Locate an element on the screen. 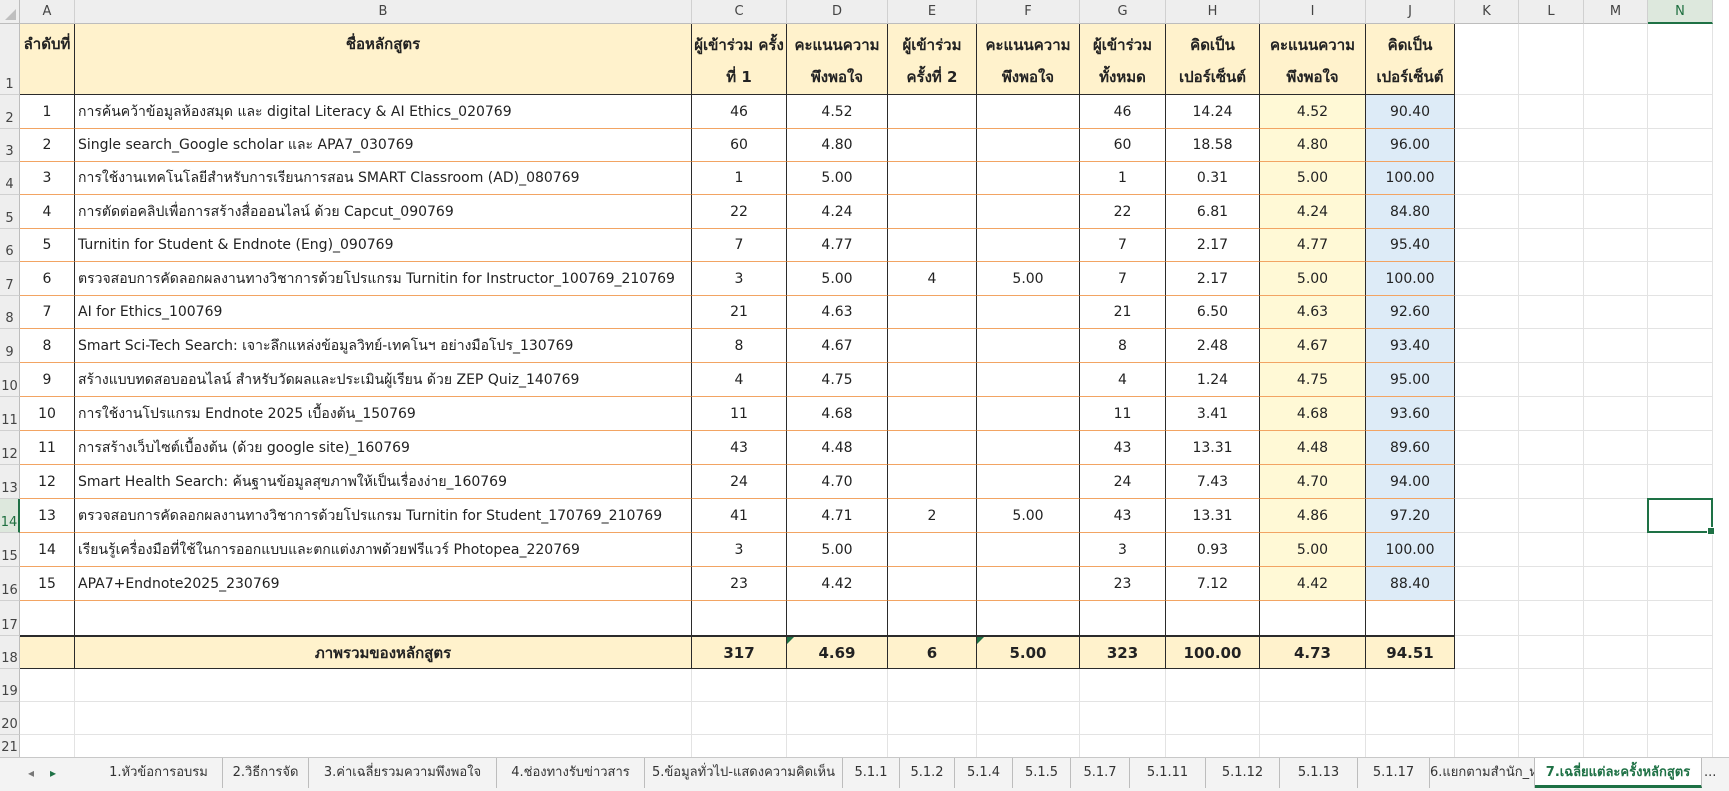 The width and height of the screenshot is (1729, 791). data-cell-d: 4.52 is located at coordinates (837, 112).